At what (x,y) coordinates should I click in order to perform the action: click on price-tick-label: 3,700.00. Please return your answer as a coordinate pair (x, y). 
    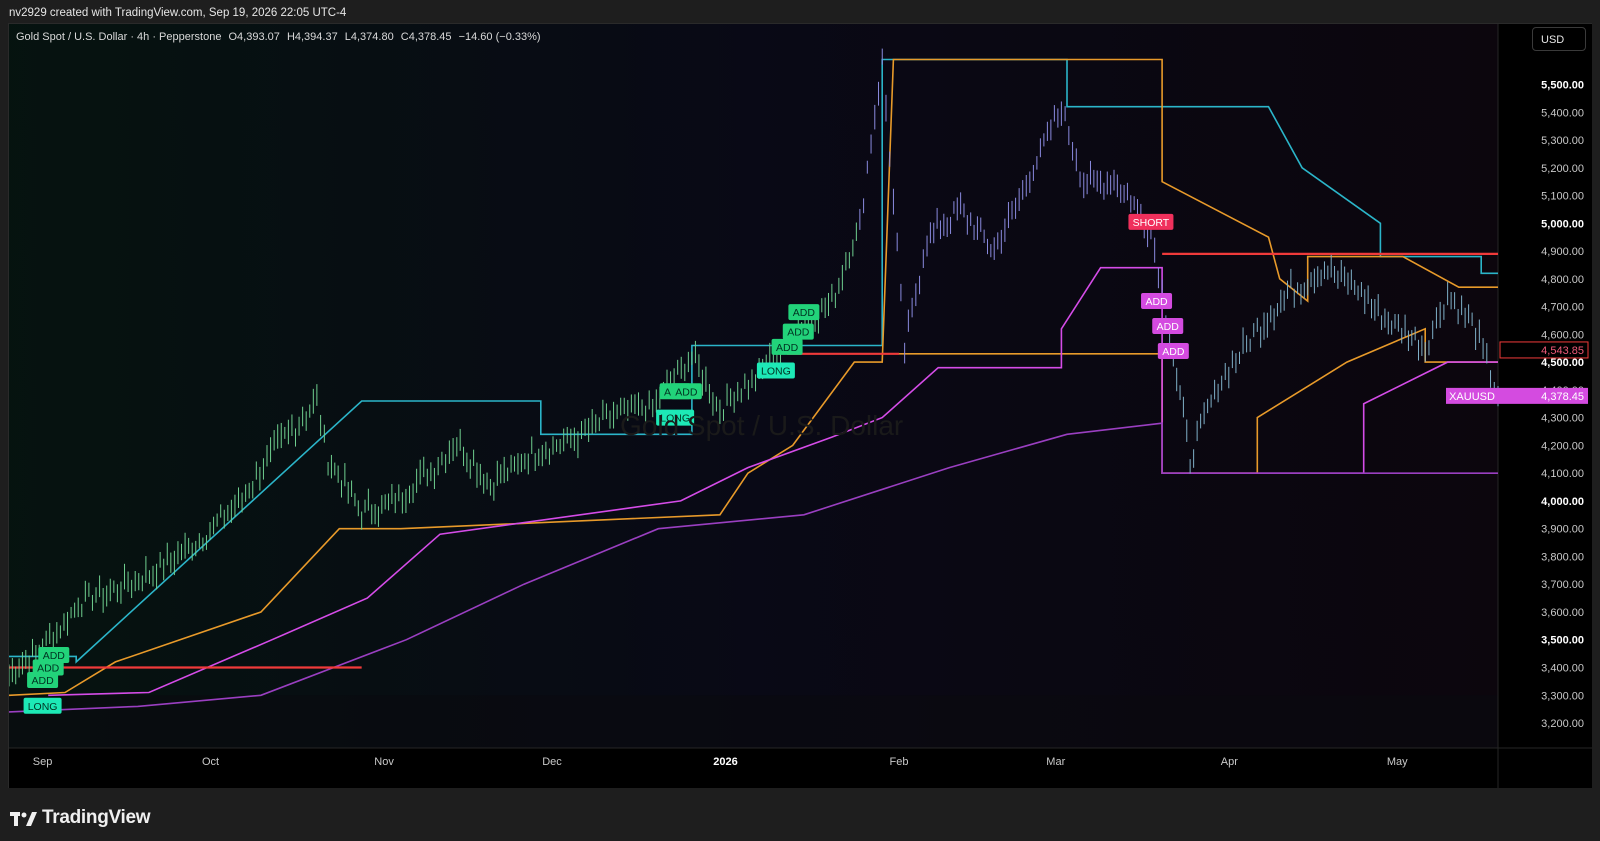
    Looking at the image, I should click on (1562, 585).